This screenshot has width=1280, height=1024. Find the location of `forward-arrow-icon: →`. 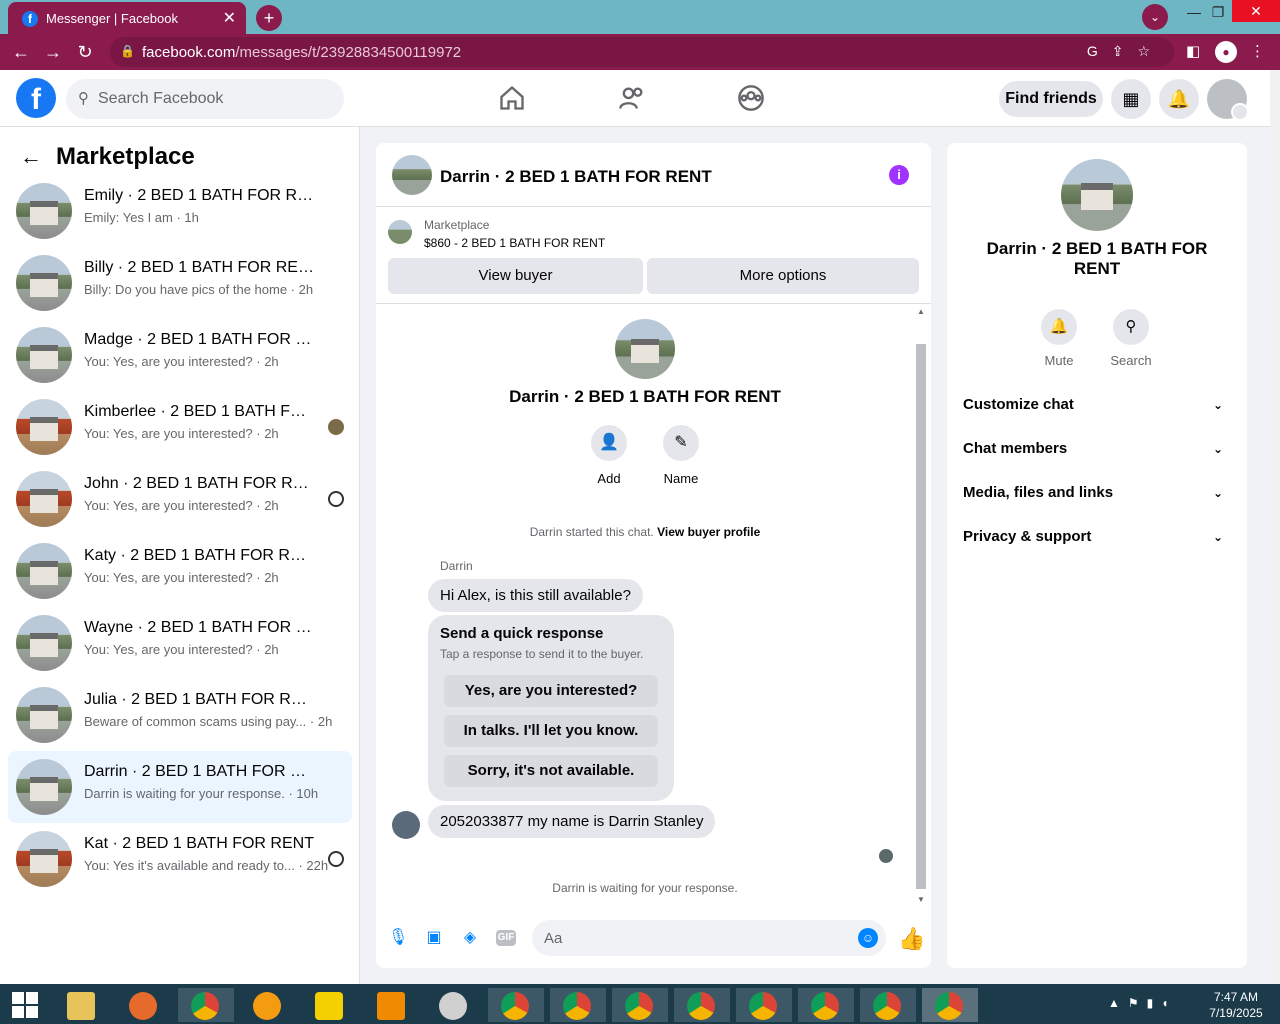

forward-arrow-icon: → is located at coordinates (53, 52).